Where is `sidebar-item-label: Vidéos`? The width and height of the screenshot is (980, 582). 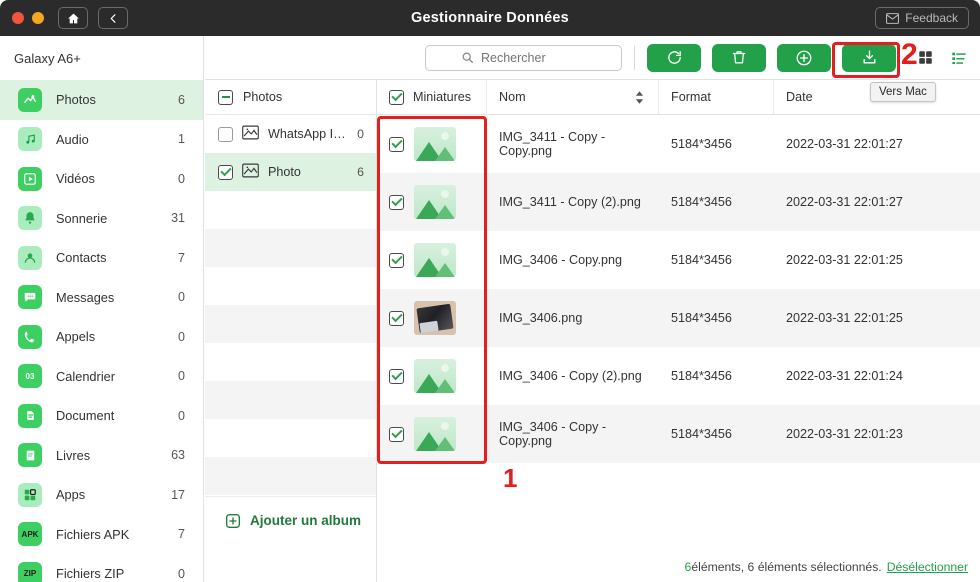
sidebar-item-label: Vidéos is located at coordinates (75, 179).